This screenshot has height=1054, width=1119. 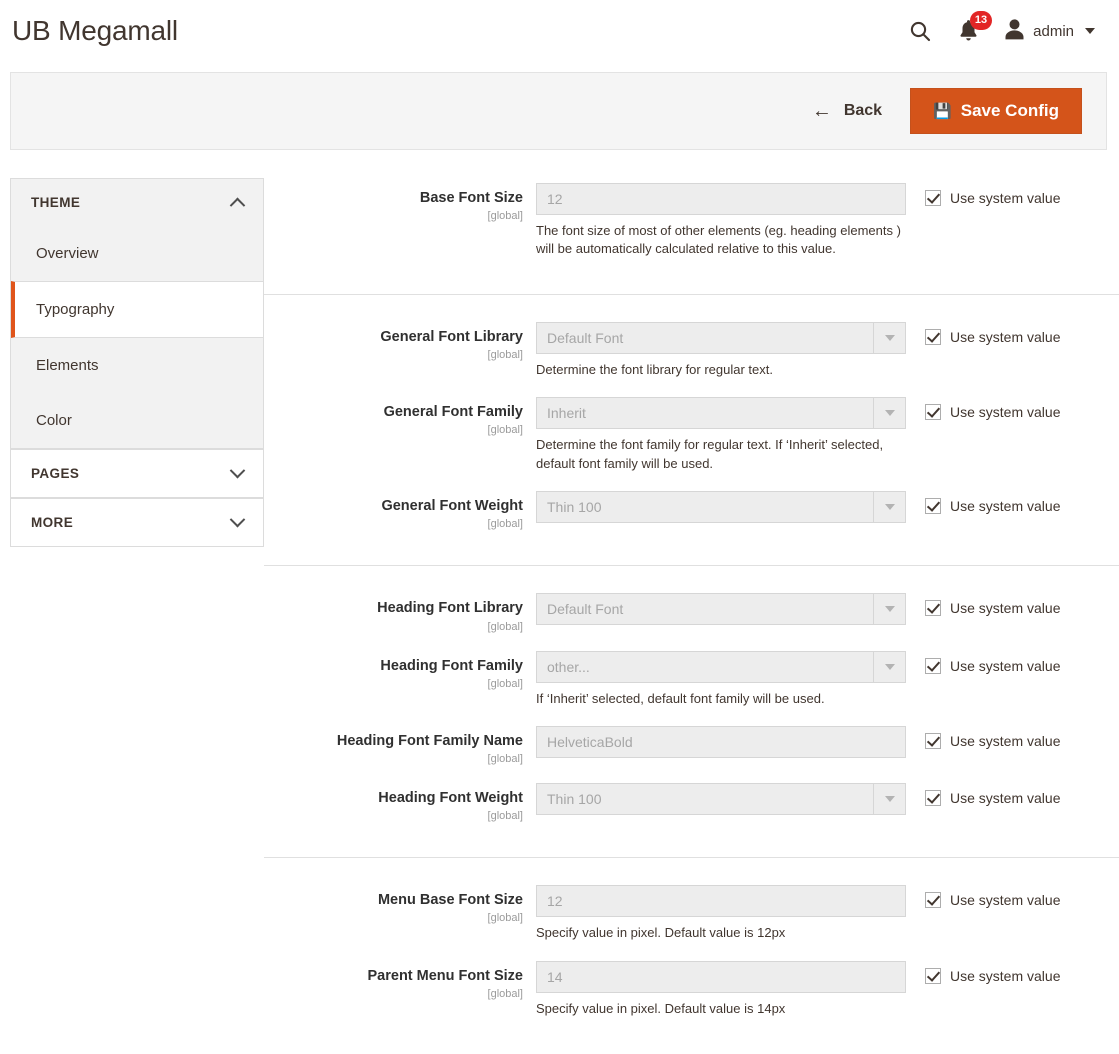 What do you see at coordinates (56, 202) in the screenshot?
I see `sidebar-section-theme-label: THEME` at bounding box center [56, 202].